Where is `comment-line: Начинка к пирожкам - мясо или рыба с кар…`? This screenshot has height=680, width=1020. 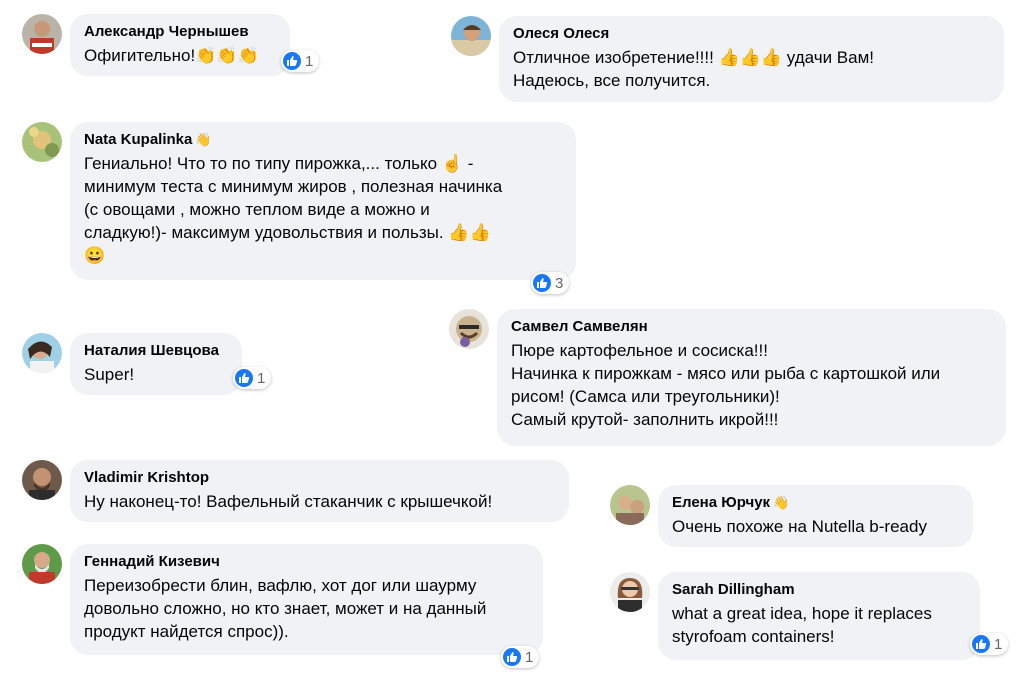
comment-line: Начинка к пирожкам - мясо или рыба с кар… is located at coordinates (726, 373).